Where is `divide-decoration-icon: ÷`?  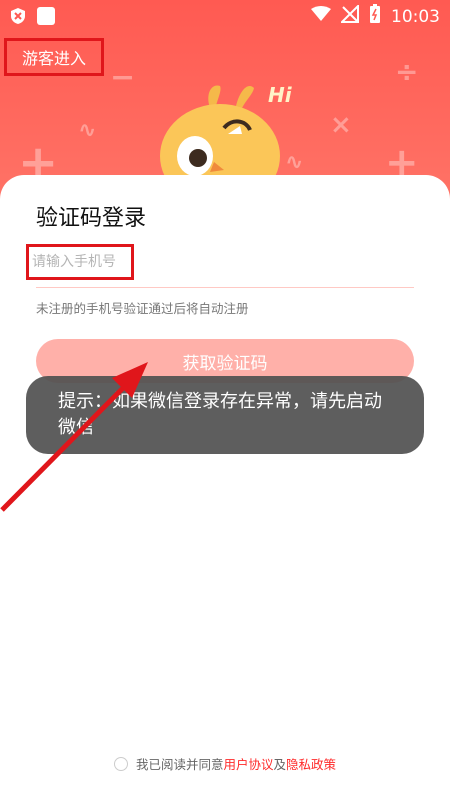 divide-decoration-icon: ÷ is located at coordinates (407, 71).